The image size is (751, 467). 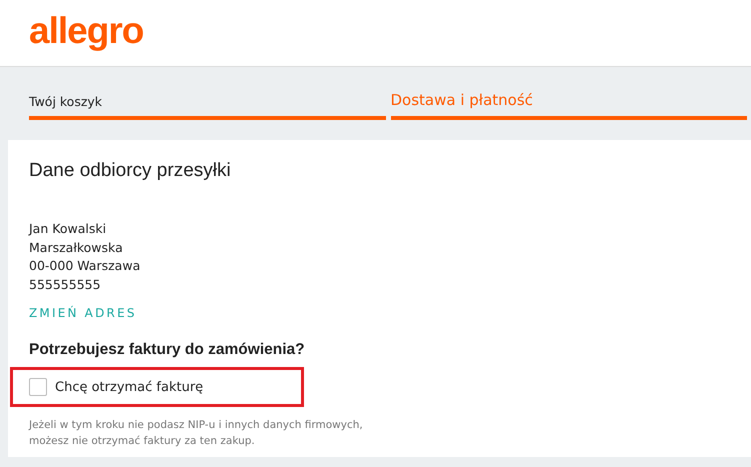 What do you see at coordinates (85, 266) in the screenshot?
I see `address-line: 00-000 Warszawa` at bounding box center [85, 266].